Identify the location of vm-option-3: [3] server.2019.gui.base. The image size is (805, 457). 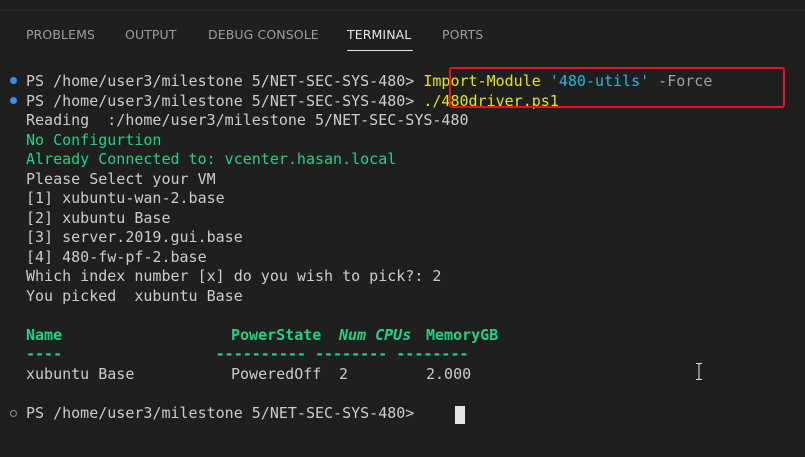
(134, 237).